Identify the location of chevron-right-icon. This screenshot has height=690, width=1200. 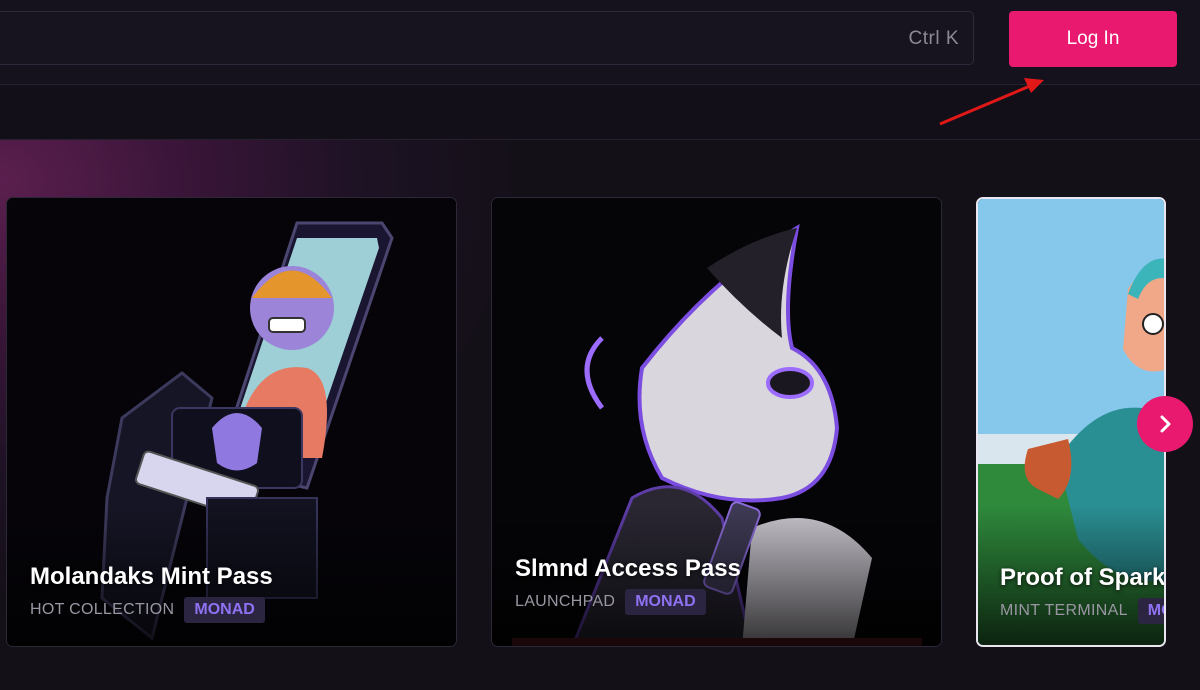
(1165, 424).